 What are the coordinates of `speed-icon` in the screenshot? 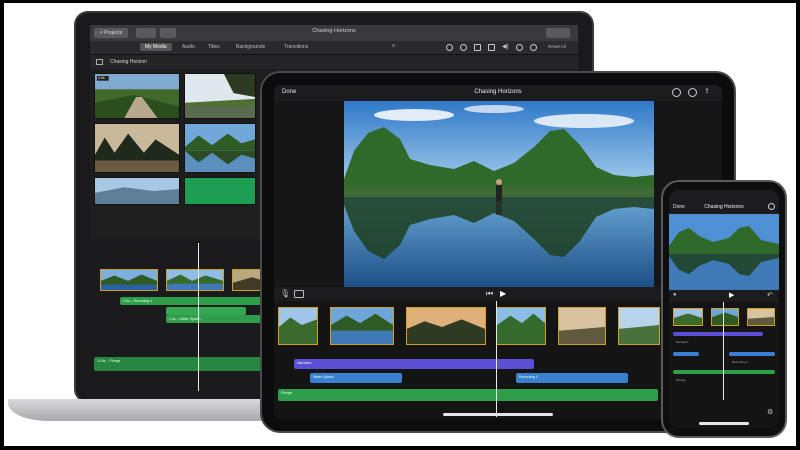 It's located at (519, 47).